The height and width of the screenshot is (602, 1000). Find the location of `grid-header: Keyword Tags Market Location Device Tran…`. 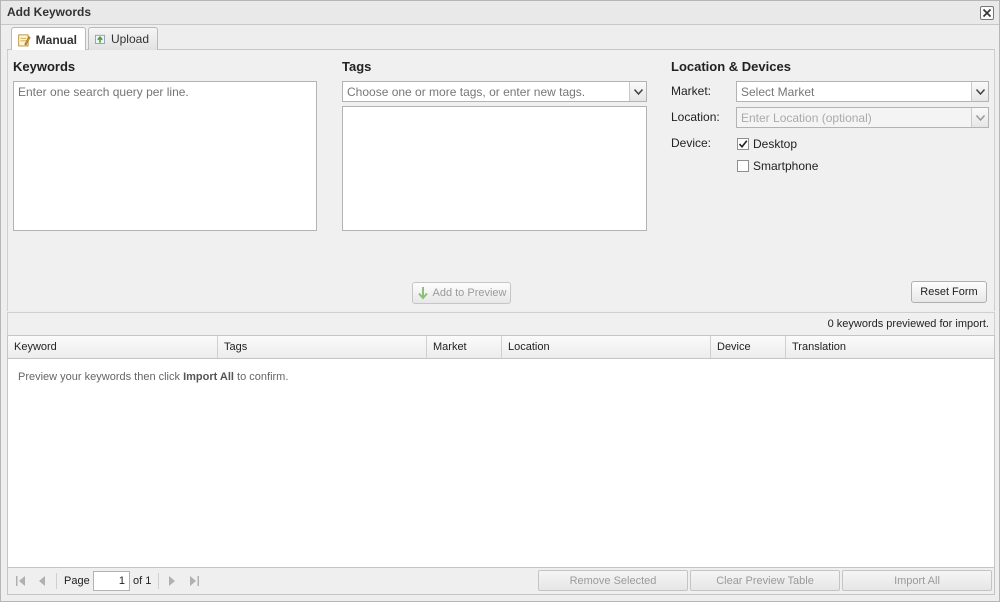

grid-header: Keyword Tags Market Location Device Tran… is located at coordinates (501, 347).